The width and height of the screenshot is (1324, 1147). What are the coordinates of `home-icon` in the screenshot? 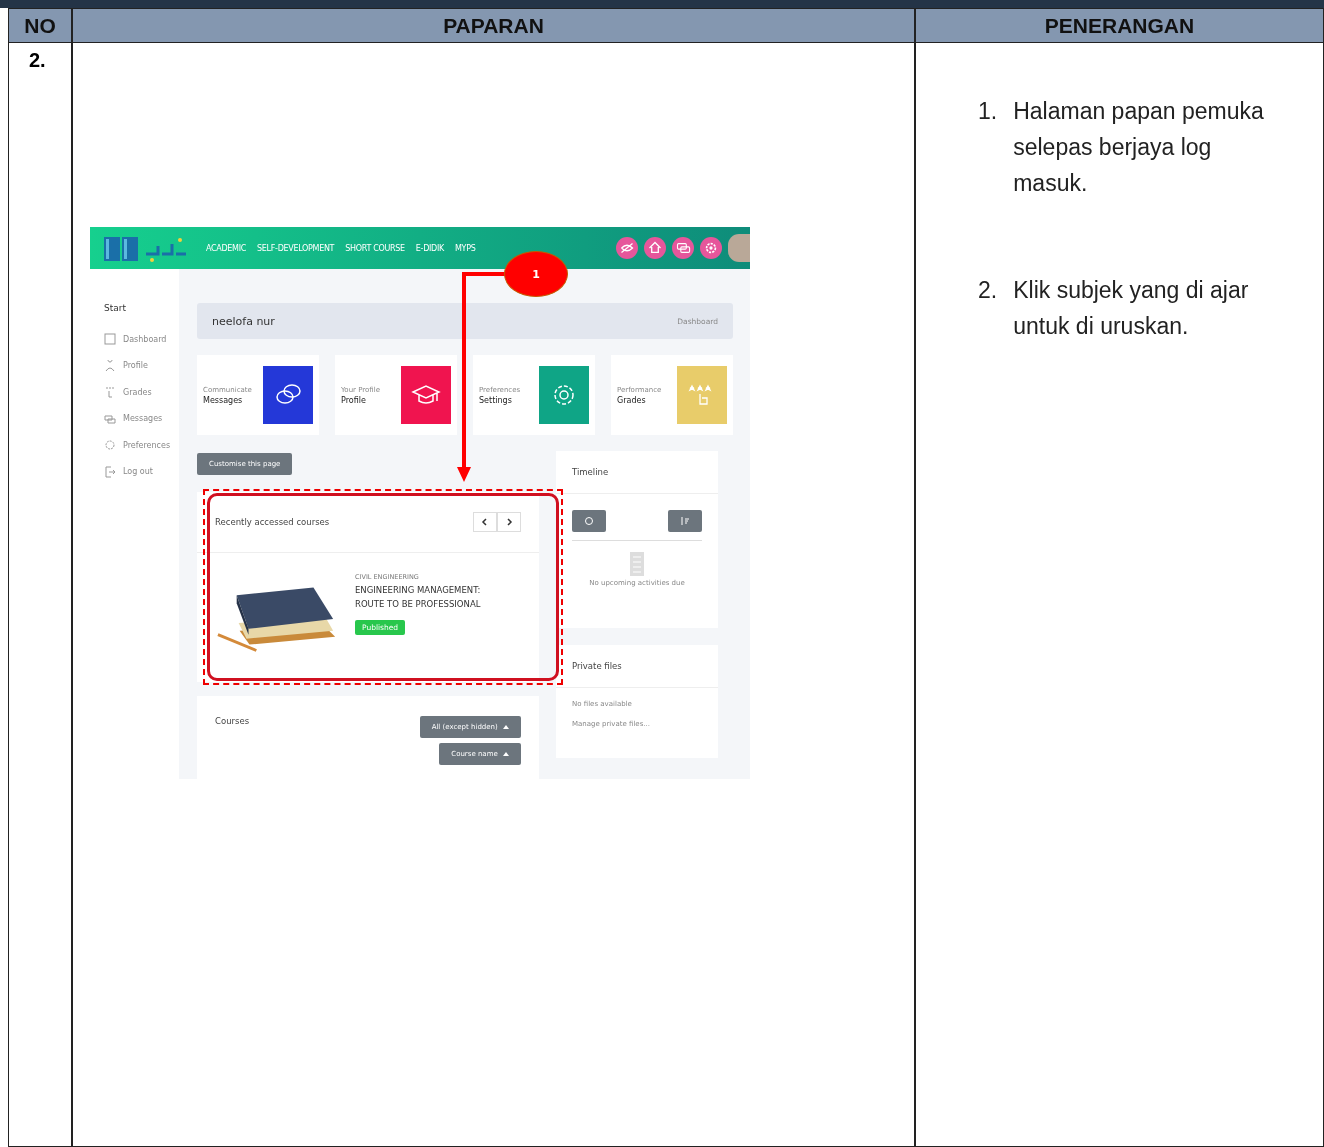 It's located at (655, 248).